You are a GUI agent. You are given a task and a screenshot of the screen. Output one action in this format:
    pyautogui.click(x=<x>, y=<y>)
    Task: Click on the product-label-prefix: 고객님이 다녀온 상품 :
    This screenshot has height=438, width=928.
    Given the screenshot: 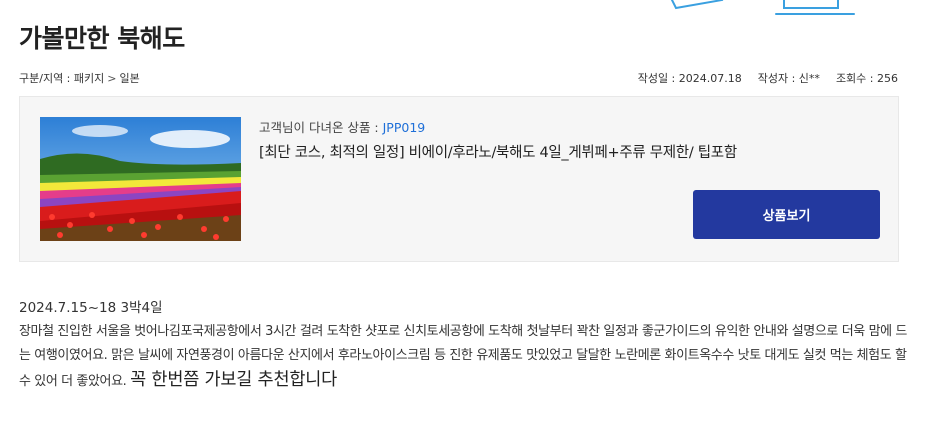 What is the action you would take?
    pyautogui.click(x=321, y=127)
    